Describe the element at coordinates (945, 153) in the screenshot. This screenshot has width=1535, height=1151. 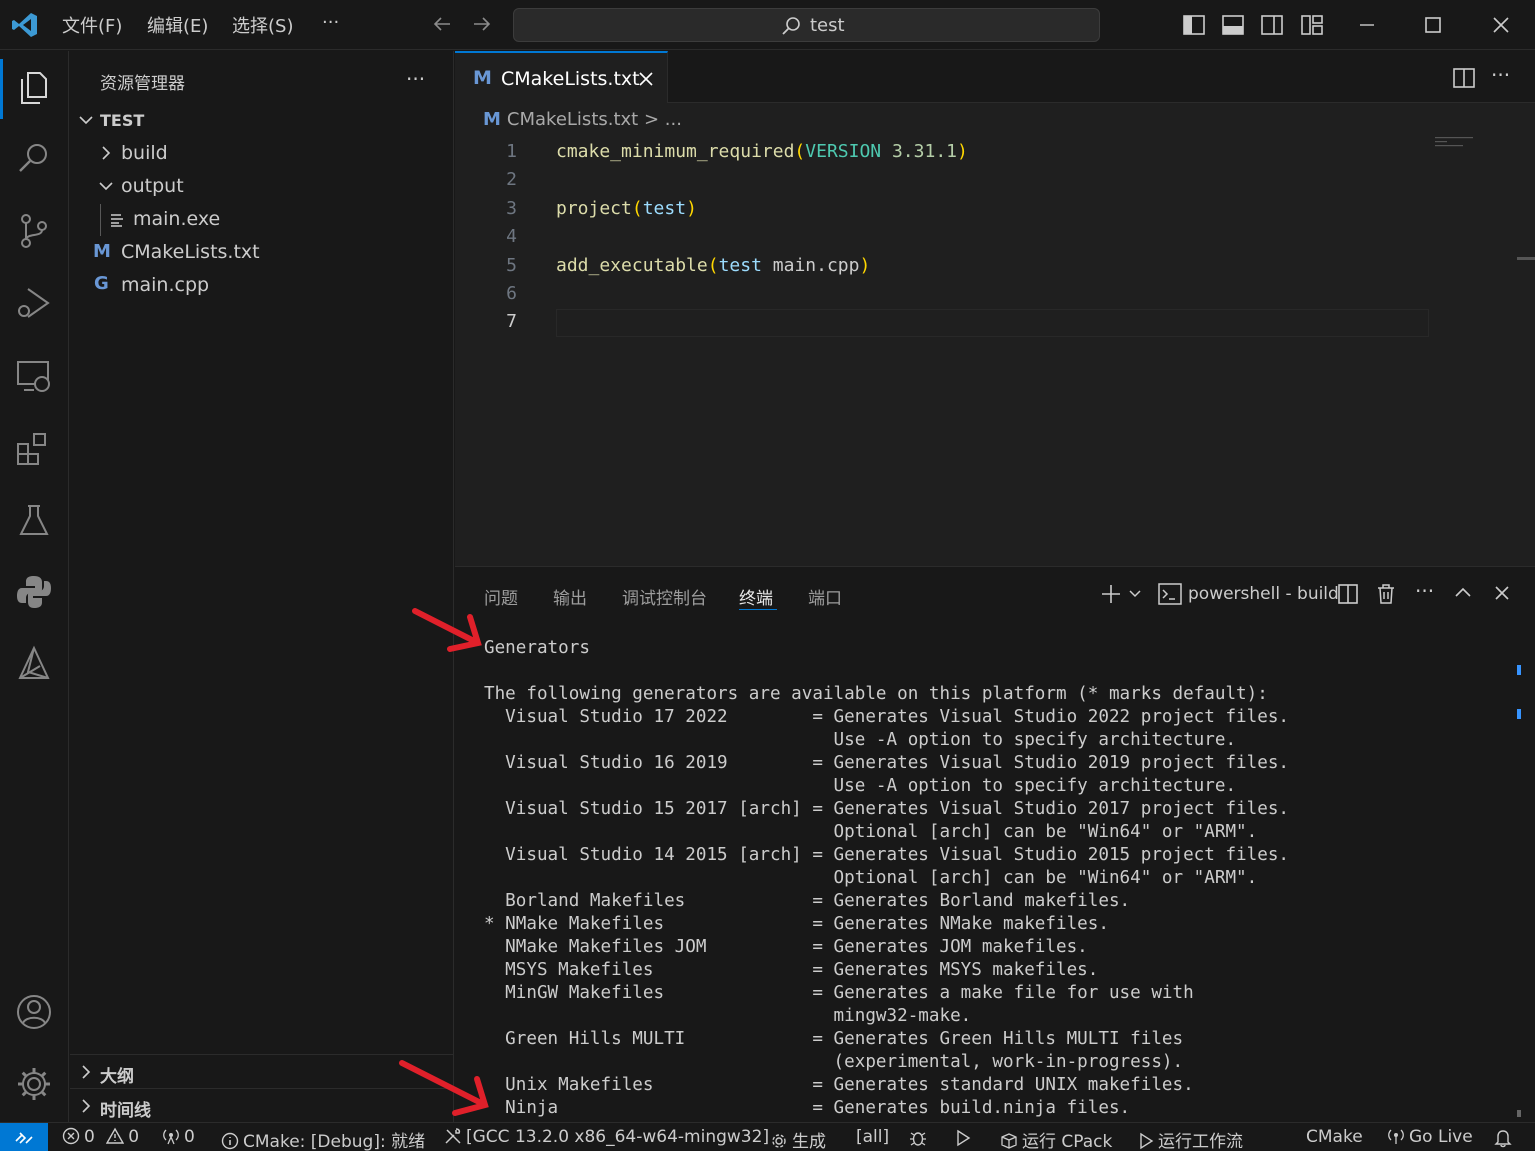
I see `code-line: 1 cmake_minimum_required(VERSION 3.31.1)` at that location.